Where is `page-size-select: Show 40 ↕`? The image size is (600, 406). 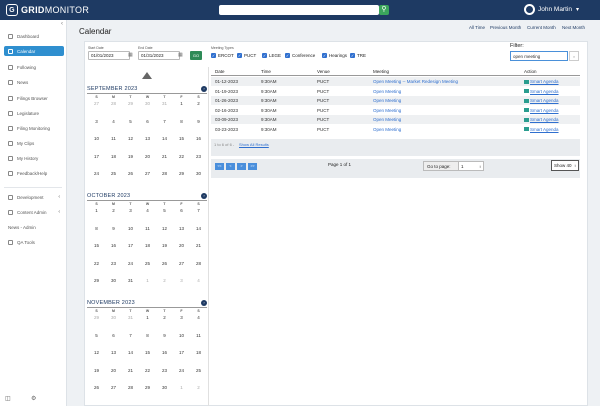 page-size-select: Show 40 ↕ is located at coordinates (565, 165).